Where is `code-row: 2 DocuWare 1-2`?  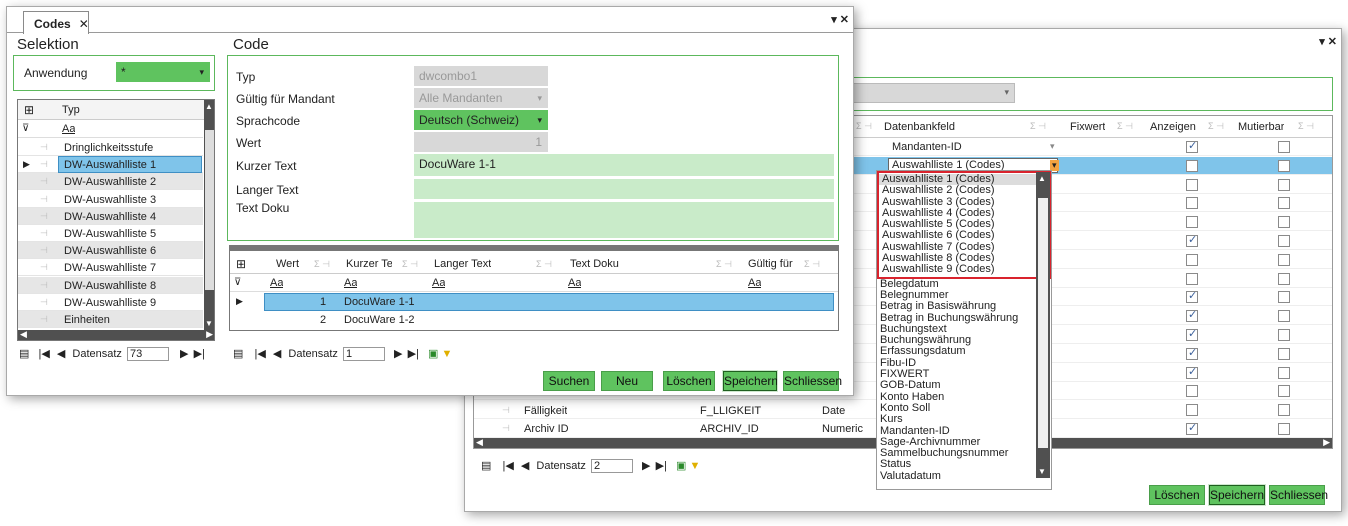
code-row: 2 DocuWare 1-2 is located at coordinates (534, 320).